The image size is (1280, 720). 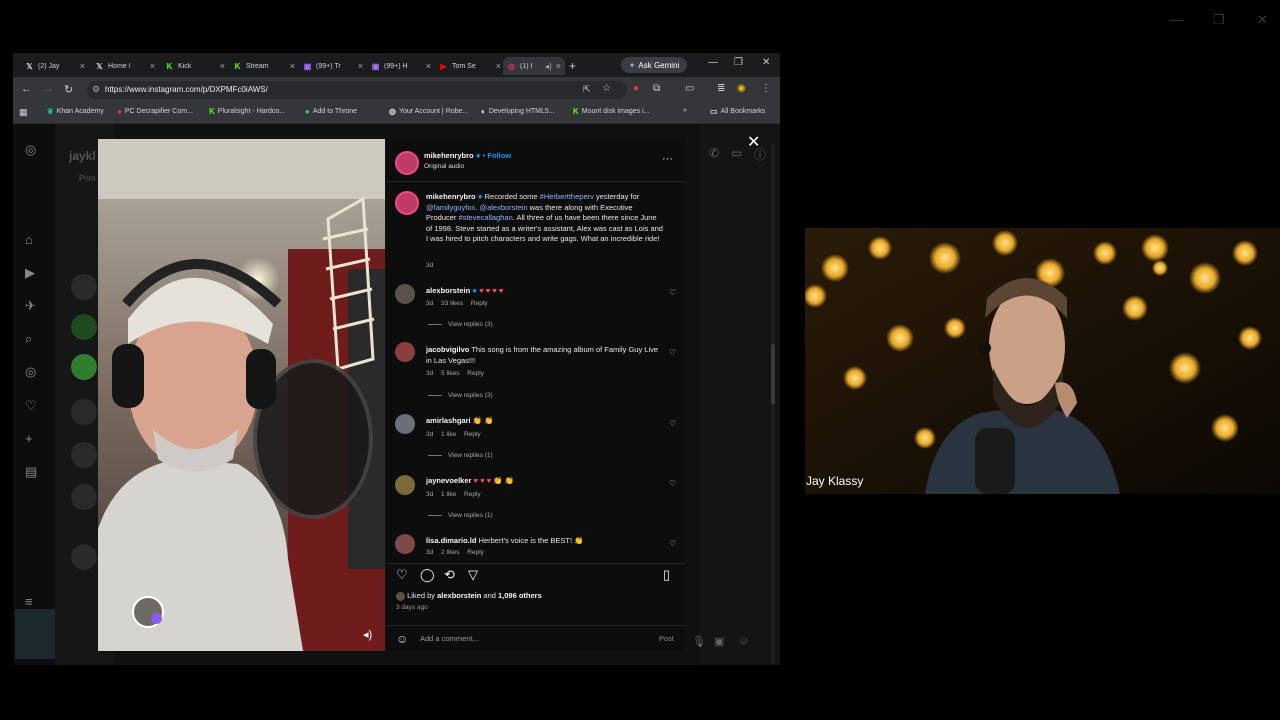 What do you see at coordinates (743, 641) in the screenshot?
I see `sticker-icon: ☺` at bounding box center [743, 641].